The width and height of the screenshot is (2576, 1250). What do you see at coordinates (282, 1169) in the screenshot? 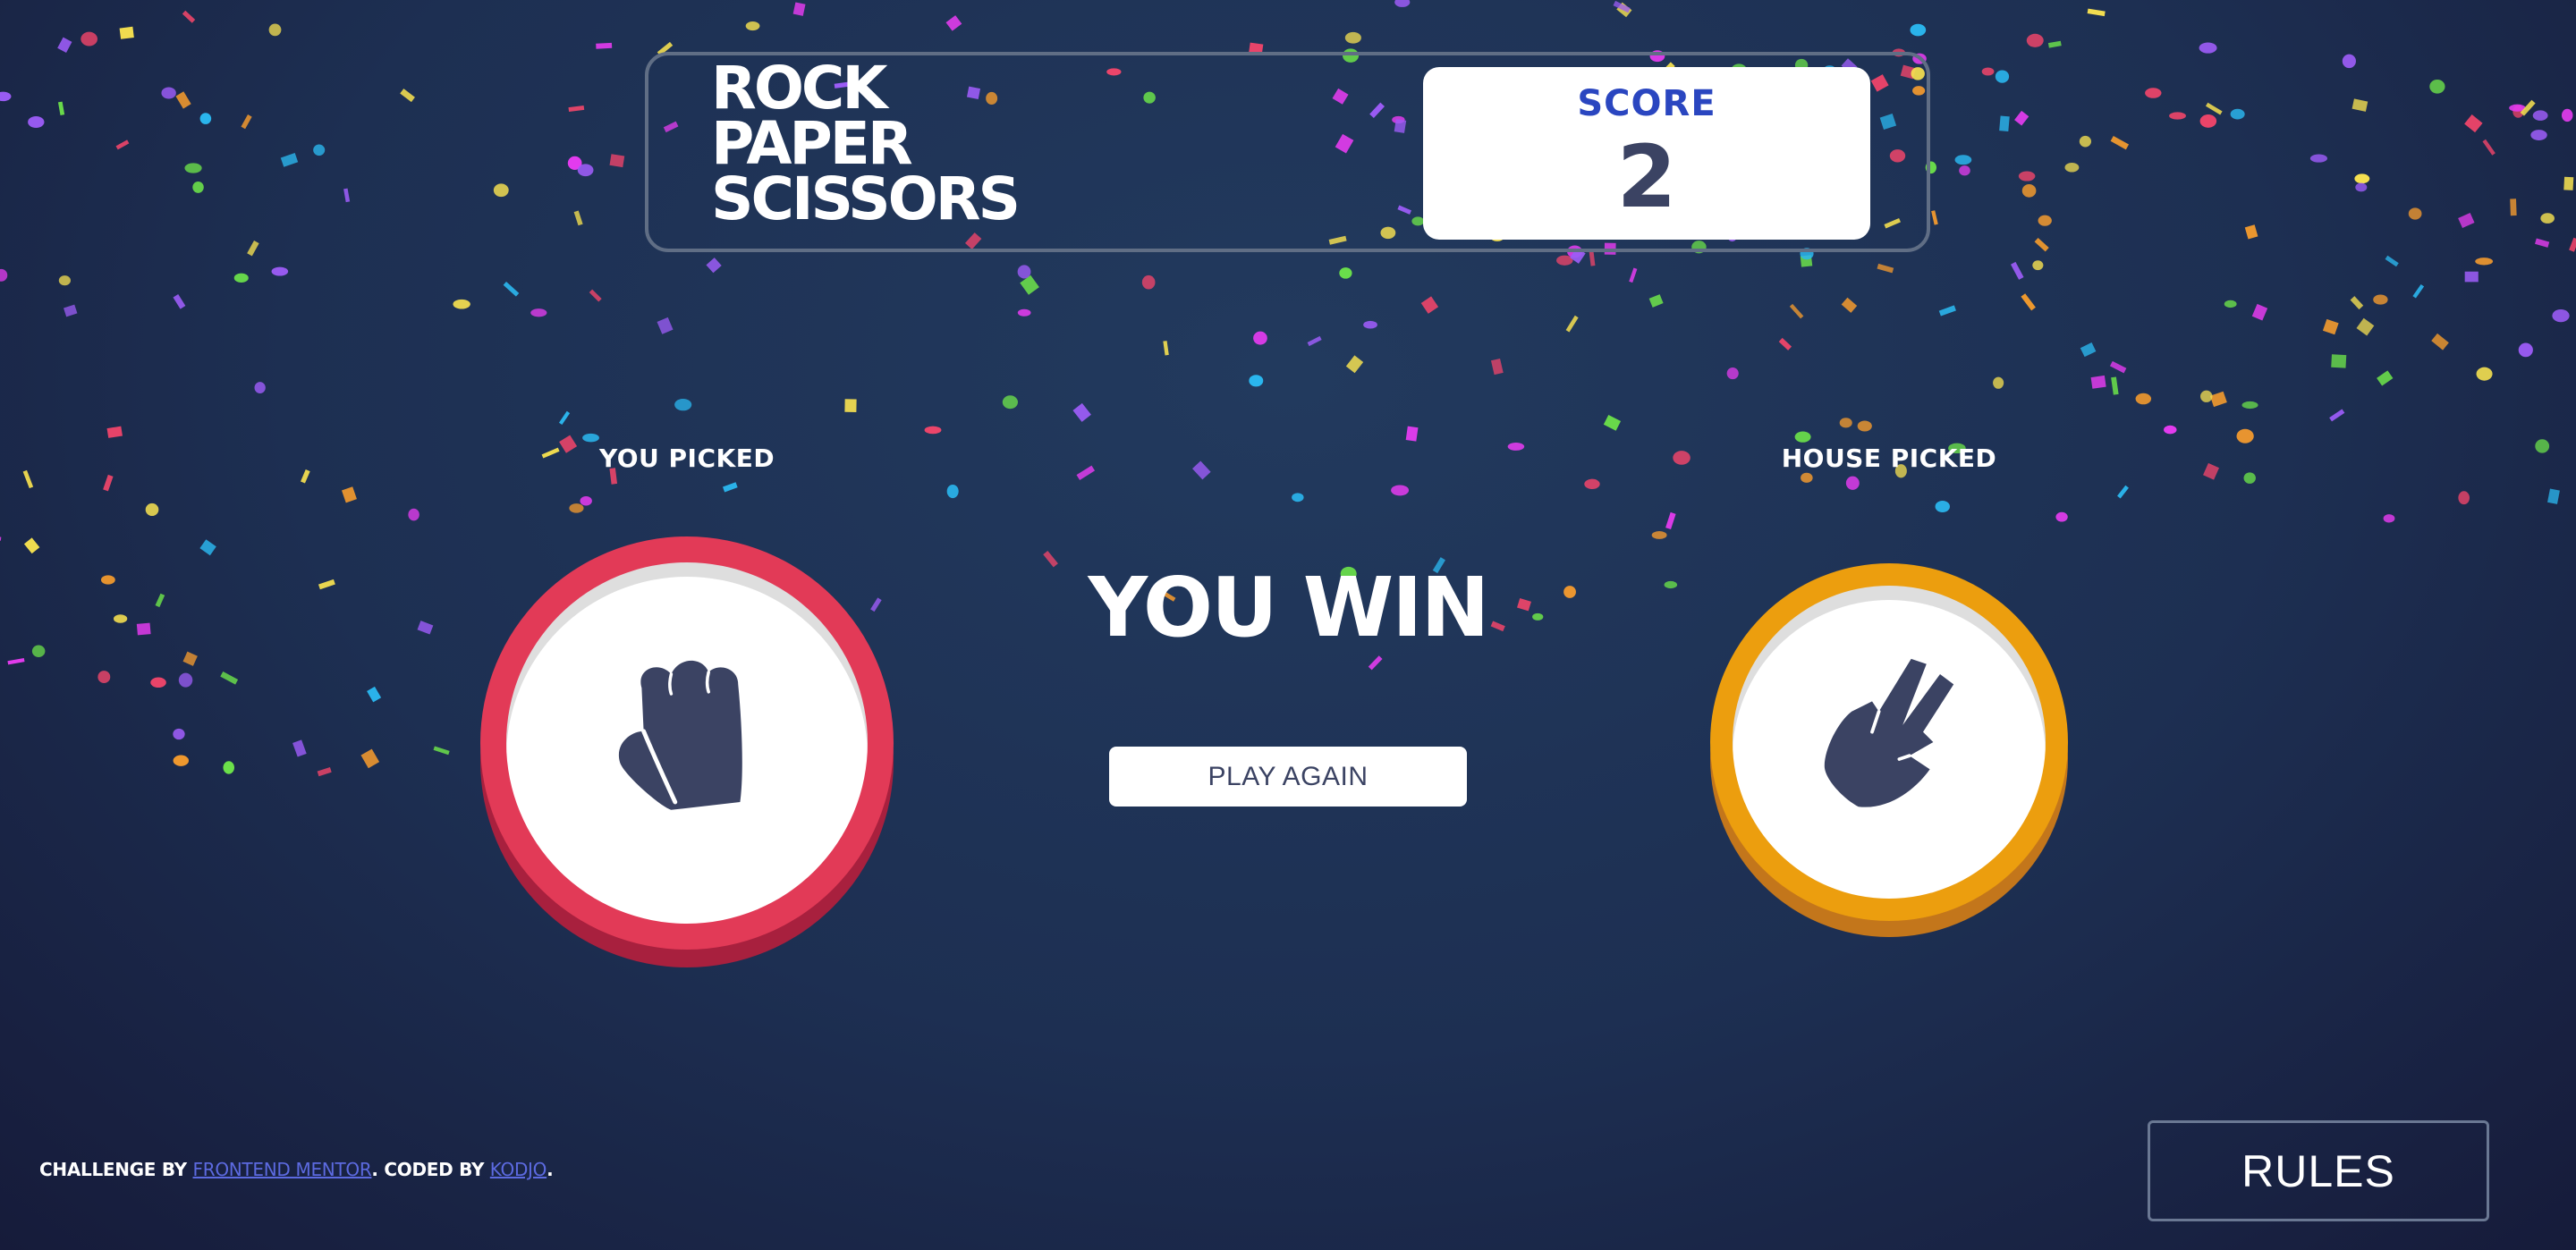
I see `frontend-mentor-link: FRONTEND MENTOR` at bounding box center [282, 1169].